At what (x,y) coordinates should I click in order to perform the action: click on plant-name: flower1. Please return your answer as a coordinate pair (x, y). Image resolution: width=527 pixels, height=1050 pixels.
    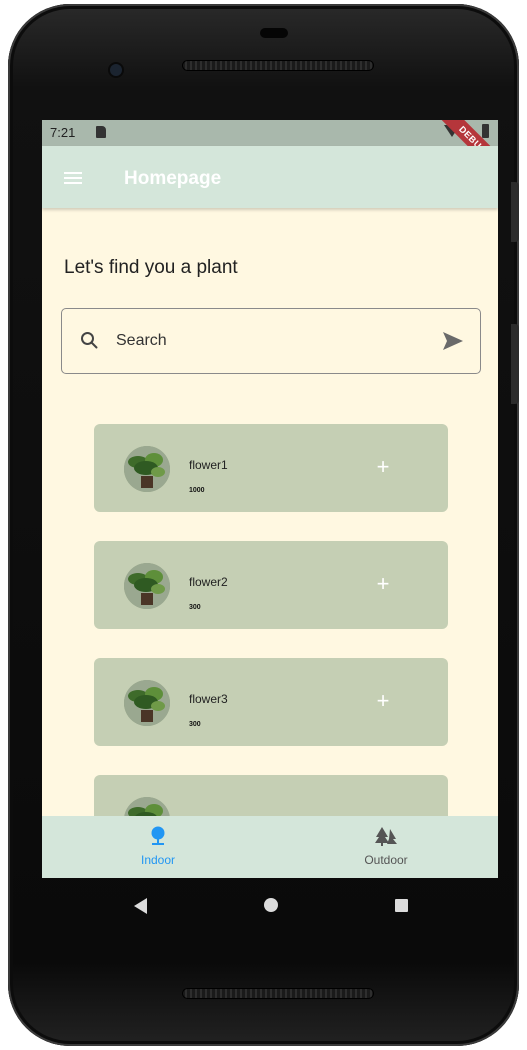
    Looking at the image, I should click on (208, 465).